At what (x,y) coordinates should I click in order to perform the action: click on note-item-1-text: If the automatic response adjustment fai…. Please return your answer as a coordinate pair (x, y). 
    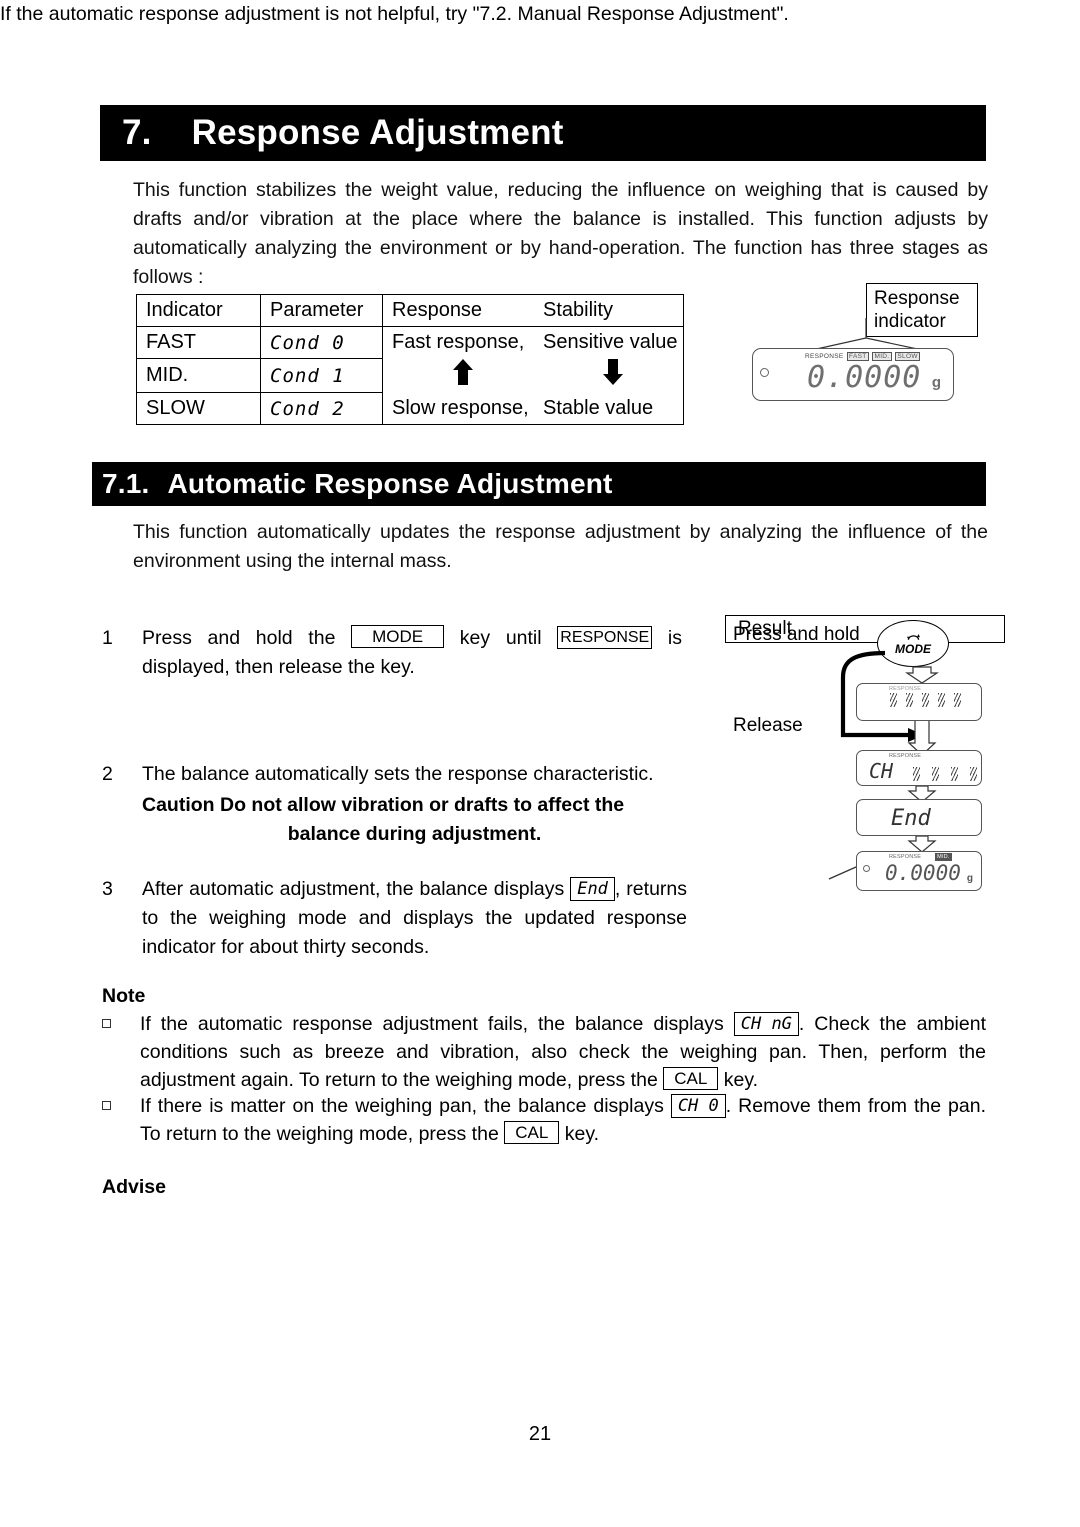
    Looking at the image, I should click on (563, 1052).